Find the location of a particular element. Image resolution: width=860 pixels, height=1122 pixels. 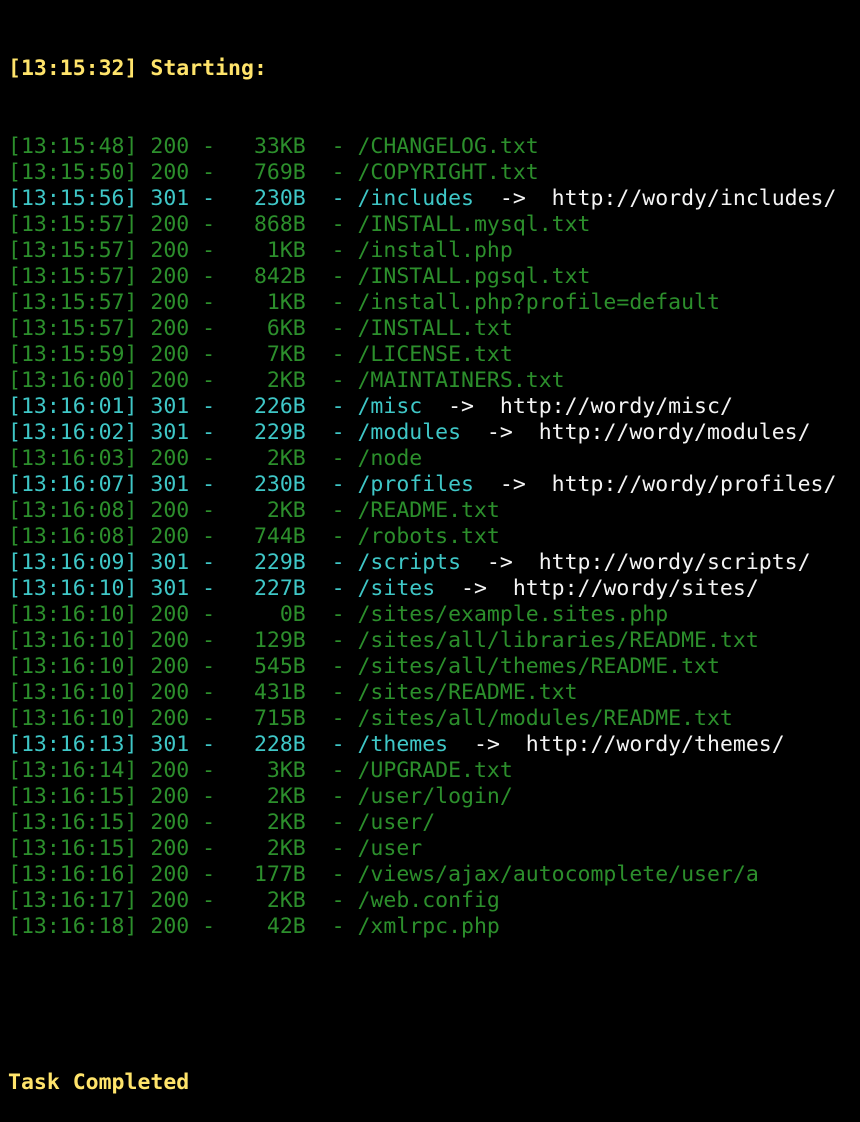

log-entry: [13:16:03] 200 - 2KB - /node is located at coordinates (434, 459).